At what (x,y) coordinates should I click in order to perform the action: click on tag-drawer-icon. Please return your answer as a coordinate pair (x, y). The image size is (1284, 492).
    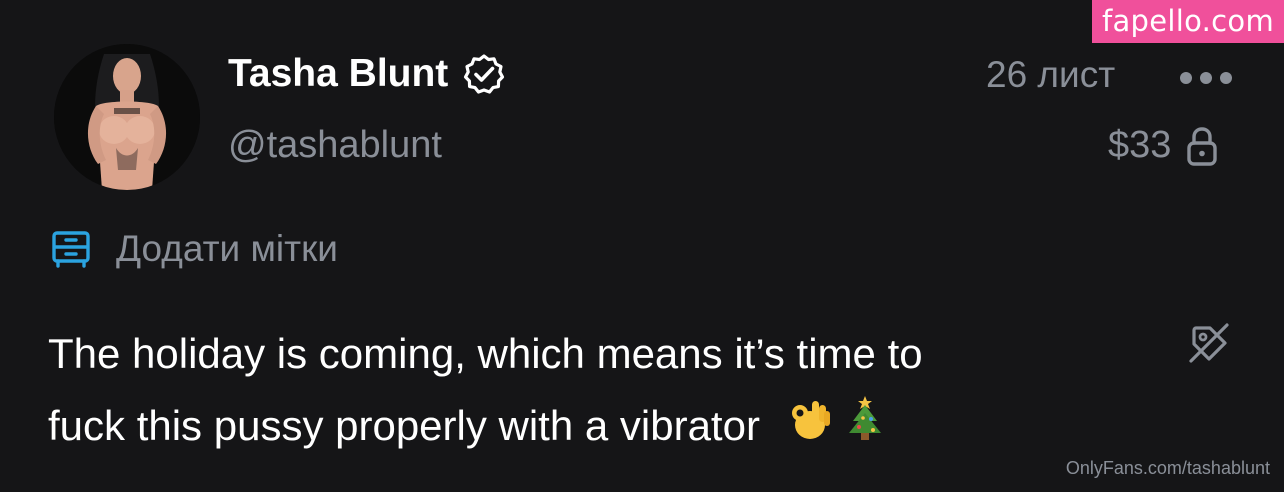
    Looking at the image, I should click on (71, 249).